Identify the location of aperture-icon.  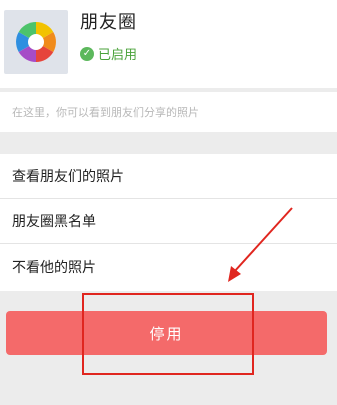
(36, 42).